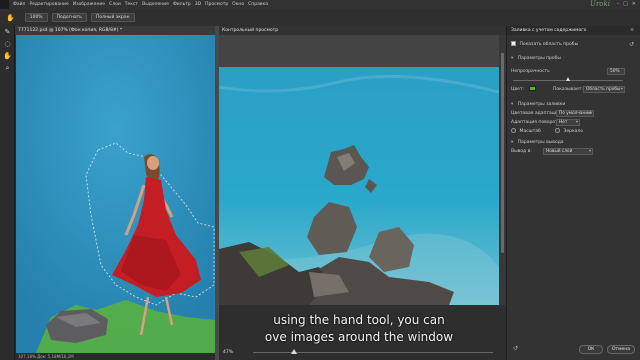 The width and height of the screenshot is (640, 360). Describe the element at coordinates (536, 122) in the screenshot. I see `rotation-adapt-label: Адаптация поворота:` at that location.